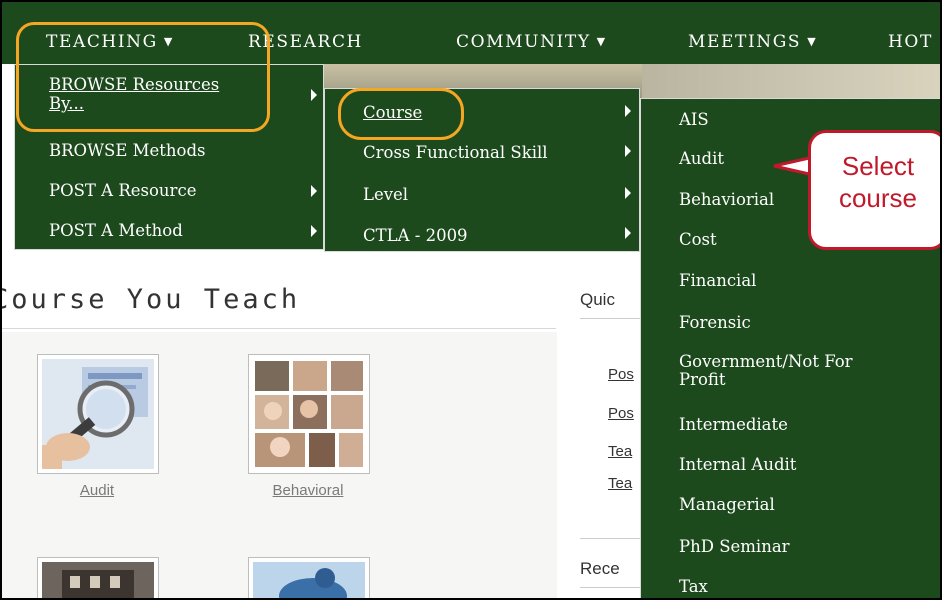 This screenshot has width=942, height=600. I want to click on blue-figure-image, so click(309, 580).